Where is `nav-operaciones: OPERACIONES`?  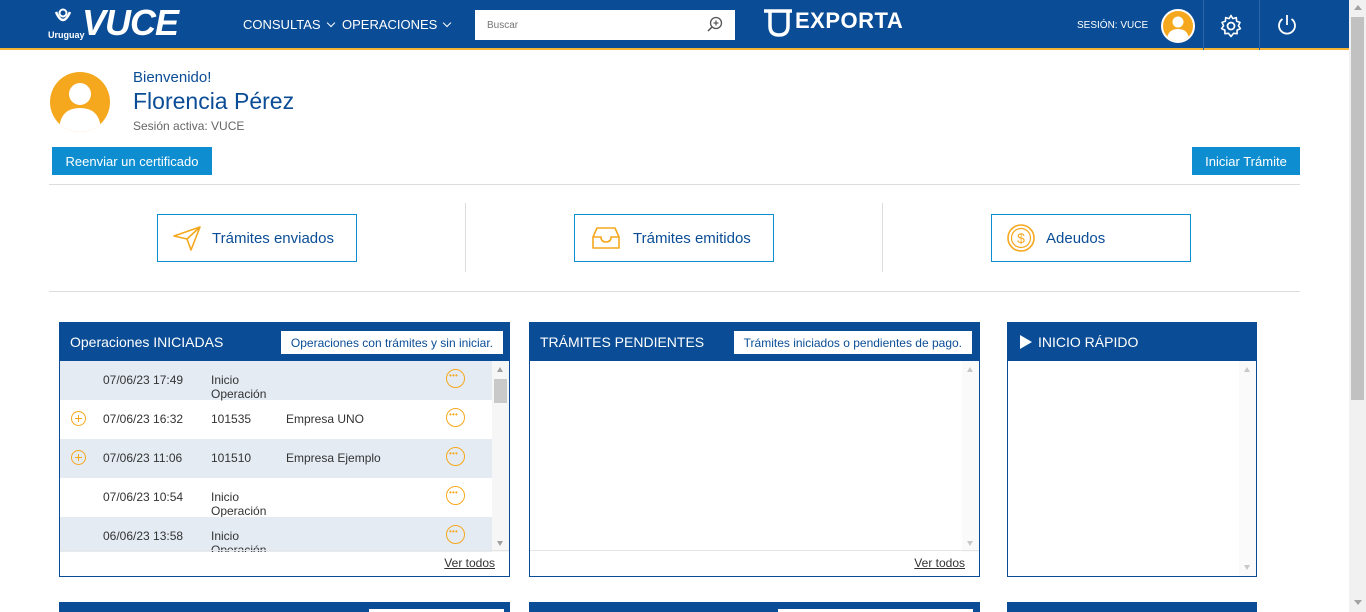 nav-operaciones: OPERACIONES is located at coordinates (397, 24).